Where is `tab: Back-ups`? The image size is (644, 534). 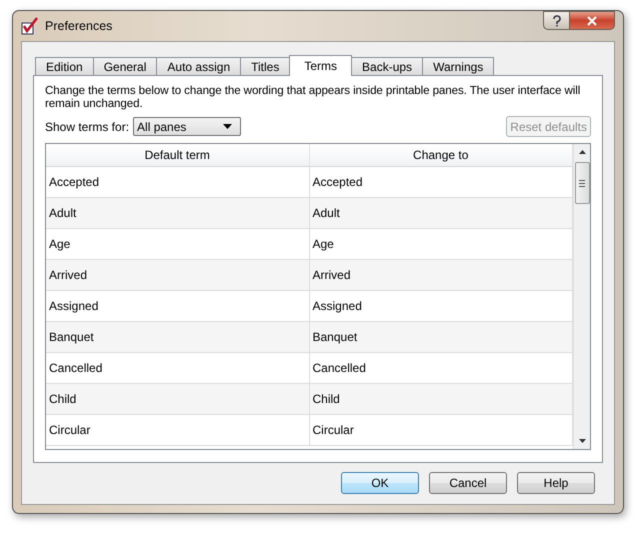
tab: Back-ups is located at coordinates (387, 66).